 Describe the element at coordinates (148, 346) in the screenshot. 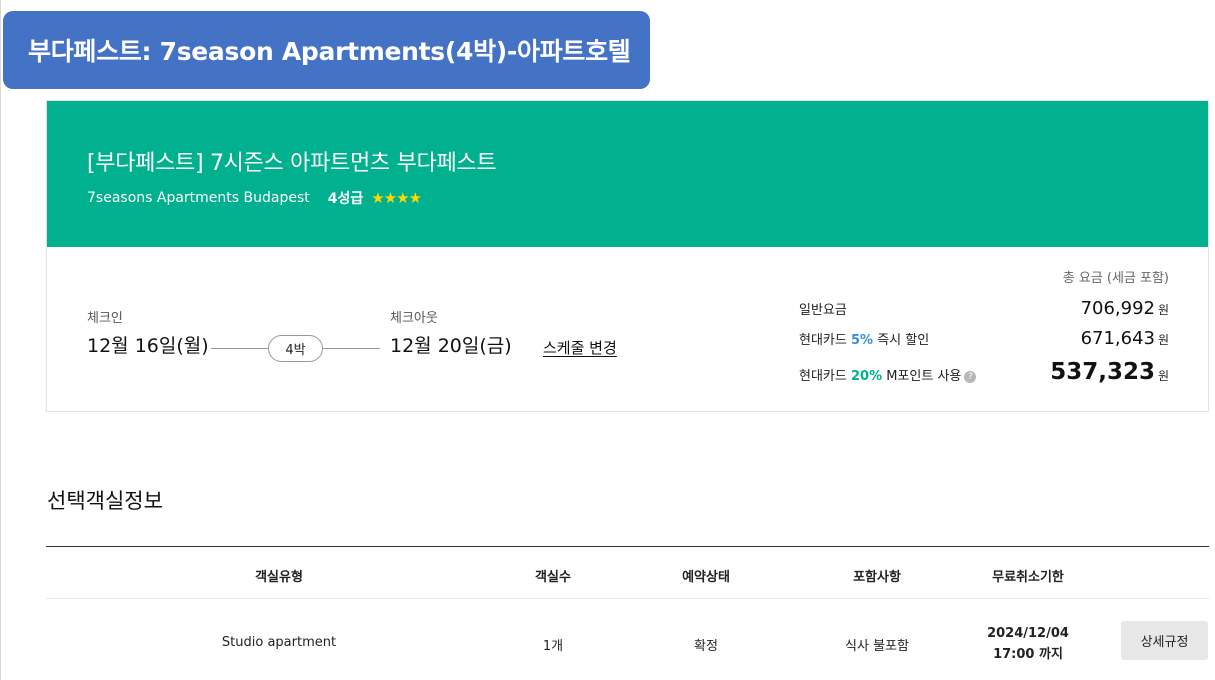

I see `checkin-date: 12월 16일(월)` at that location.